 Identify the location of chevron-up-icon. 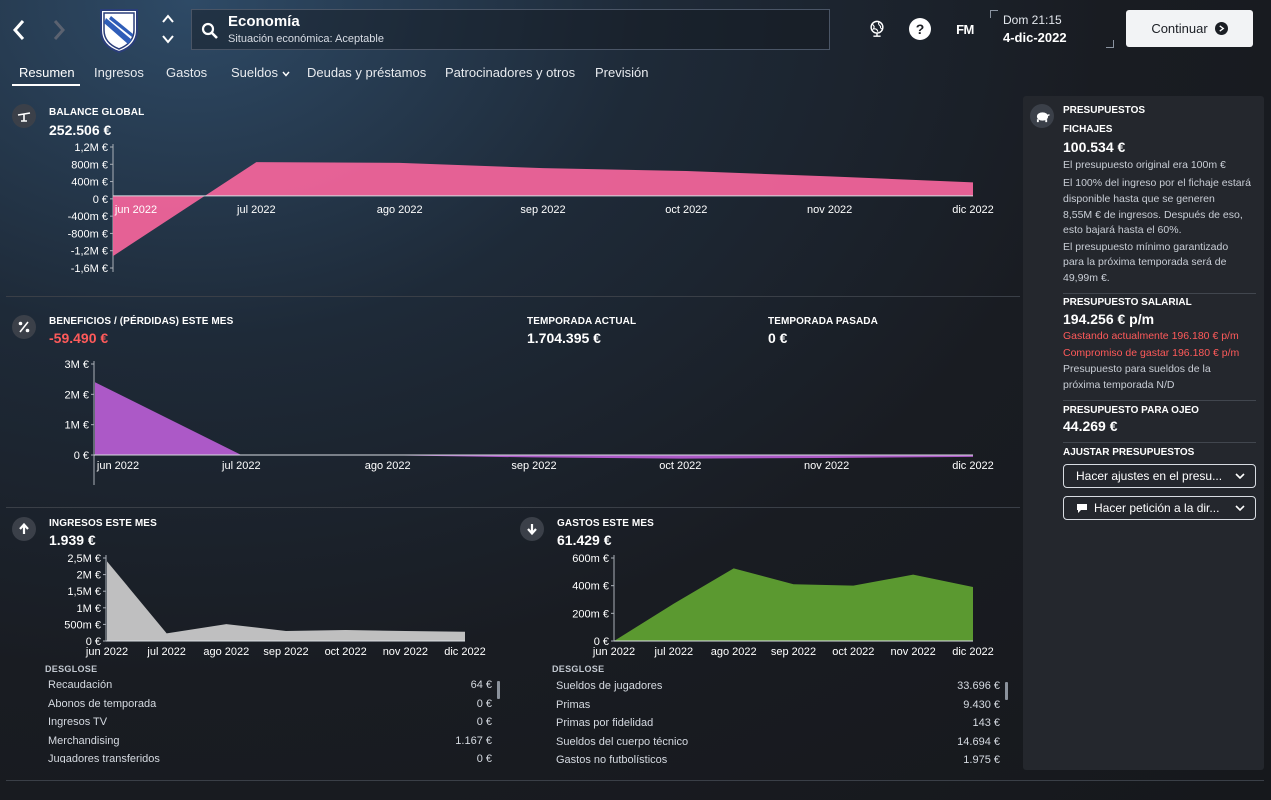
(168, 19).